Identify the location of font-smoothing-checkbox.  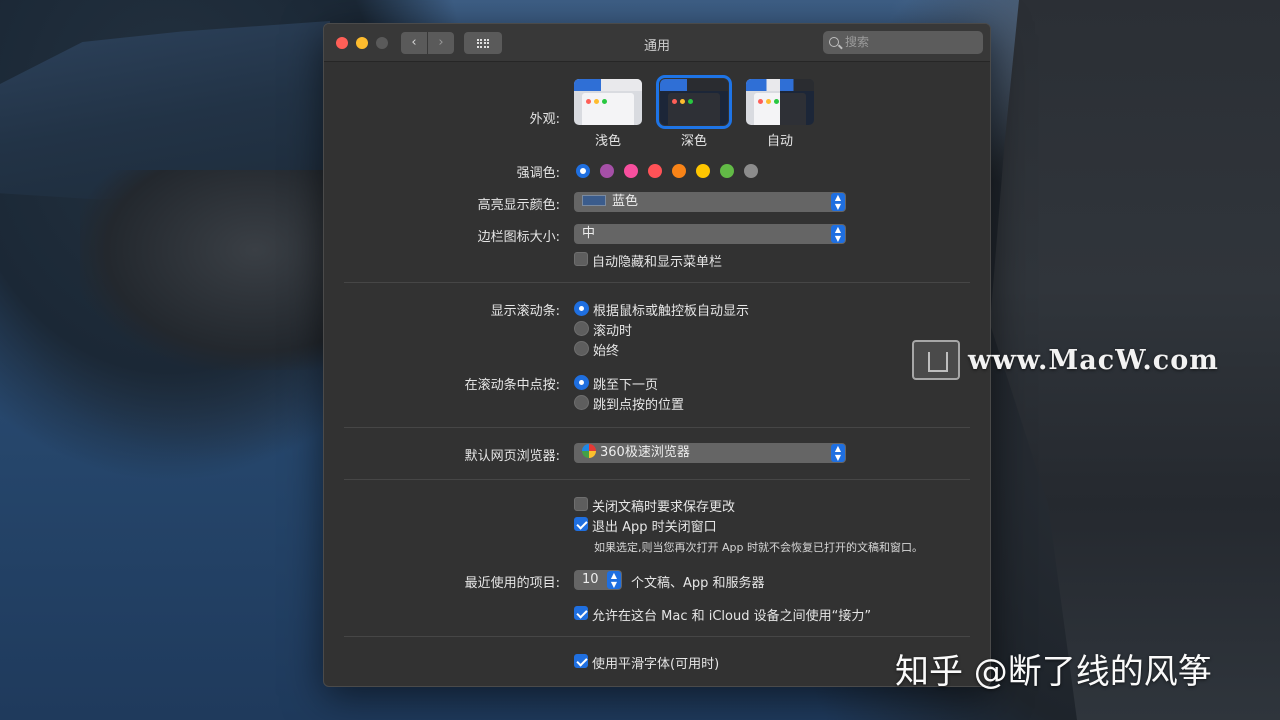
(581, 661).